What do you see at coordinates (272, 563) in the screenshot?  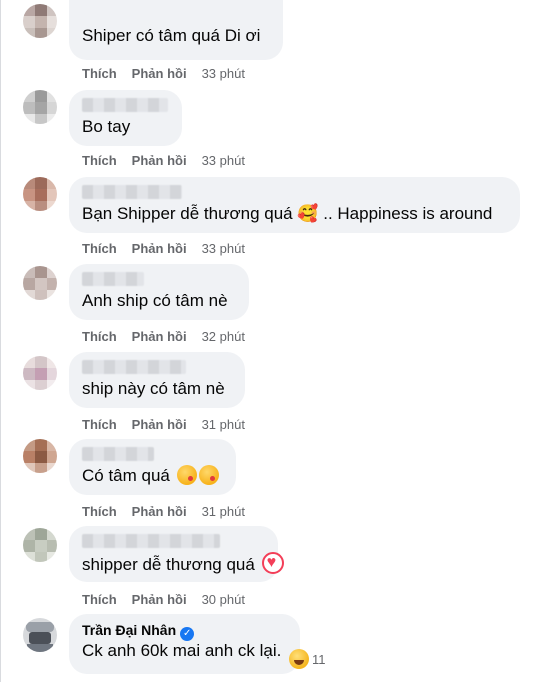 I see `heart-emoji-icon` at bounding box center [272, 563].